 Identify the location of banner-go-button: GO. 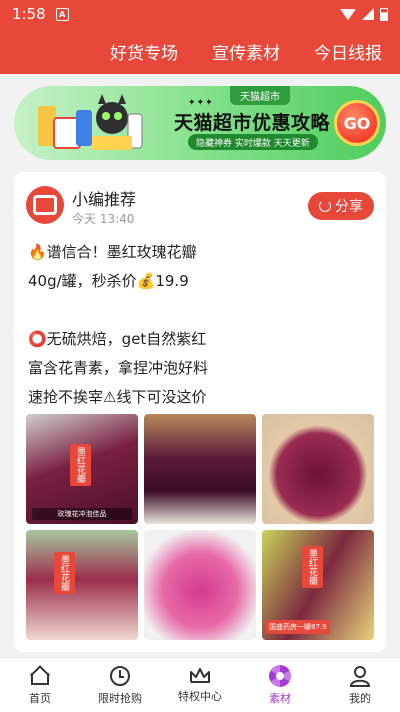
(357, 123).